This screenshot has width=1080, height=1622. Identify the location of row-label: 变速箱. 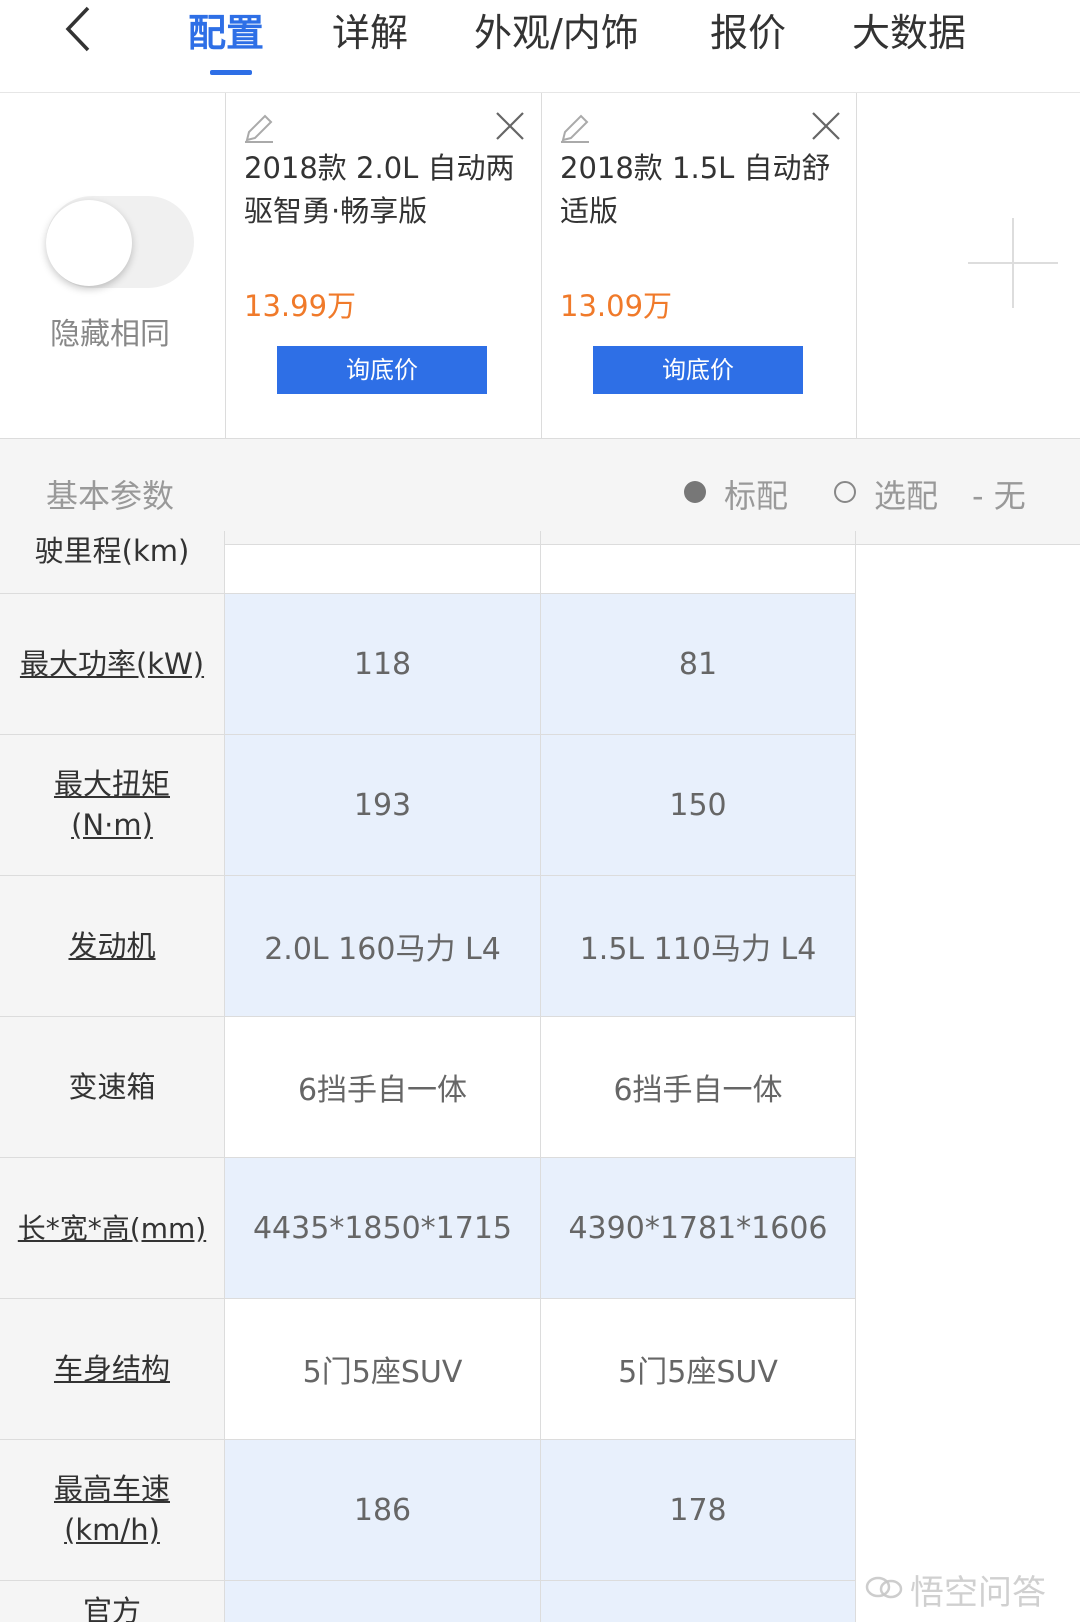
(112, 1087).